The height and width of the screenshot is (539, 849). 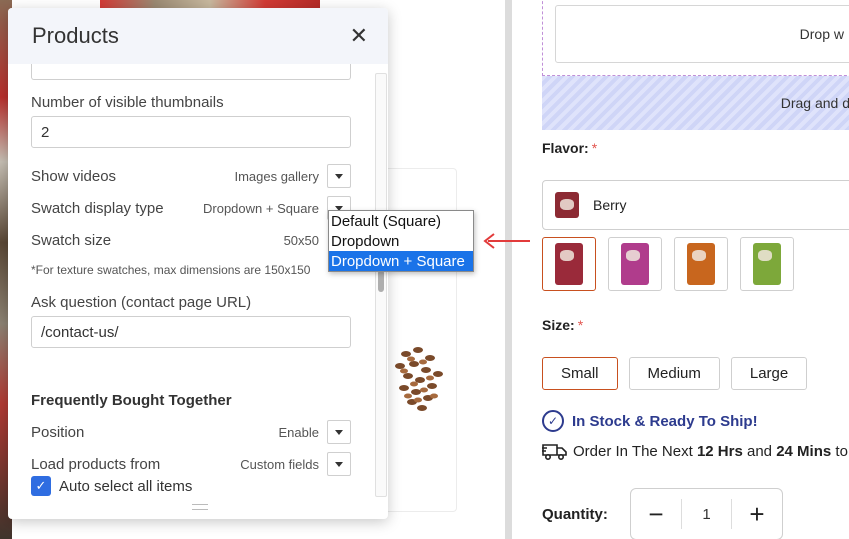 I want to click on drop-text: Drop w, so click(x=821, y=34).